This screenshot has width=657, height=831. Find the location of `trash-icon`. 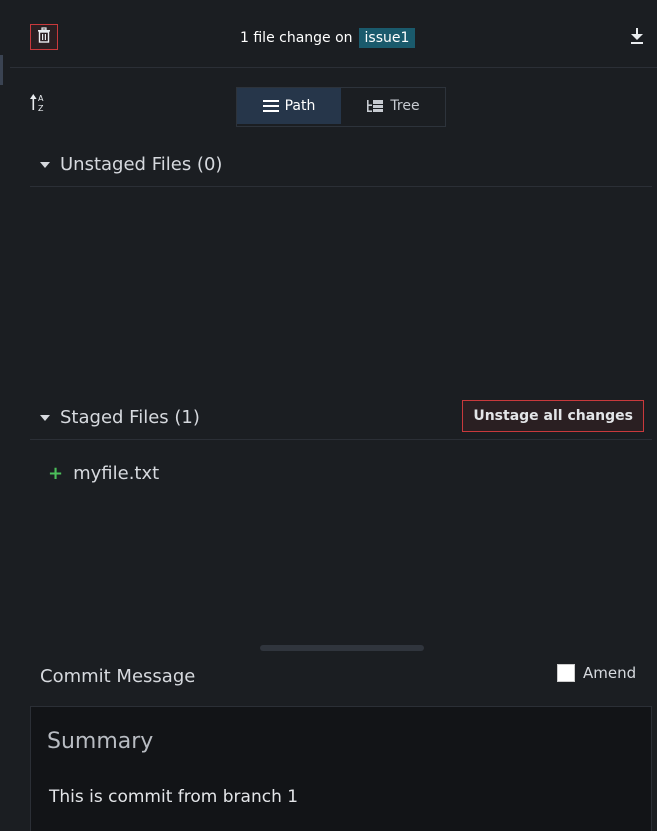

trash-icon is located at coordinates (44, 37).